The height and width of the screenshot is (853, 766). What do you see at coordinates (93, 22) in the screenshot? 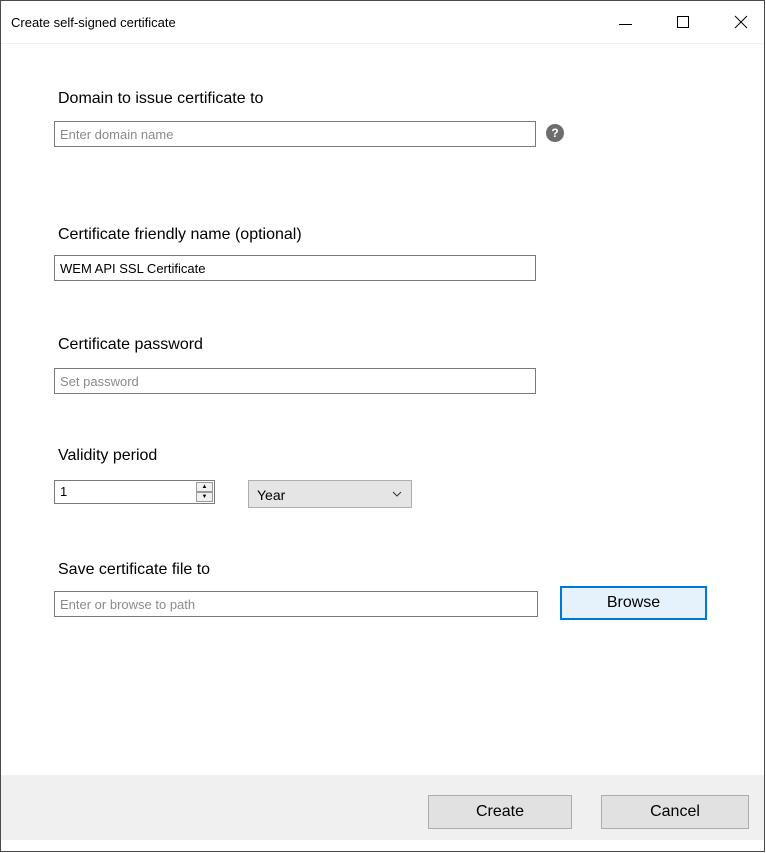
I see `window-title: Create self-signed certificate` at bounding box center [93, 22].